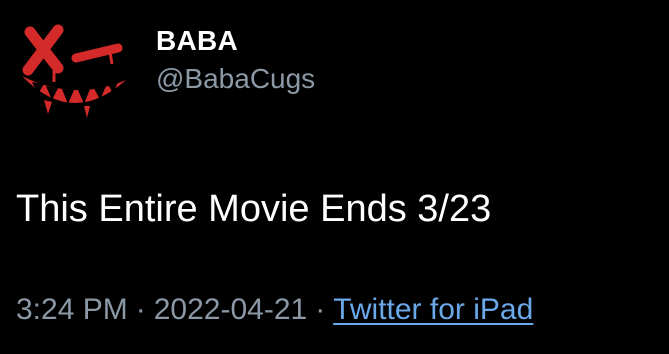  Describe the element at coordinates (254, 209) in the screenshot. I see `tweet-text: This Entire Movie Ends 3/23` at that location.